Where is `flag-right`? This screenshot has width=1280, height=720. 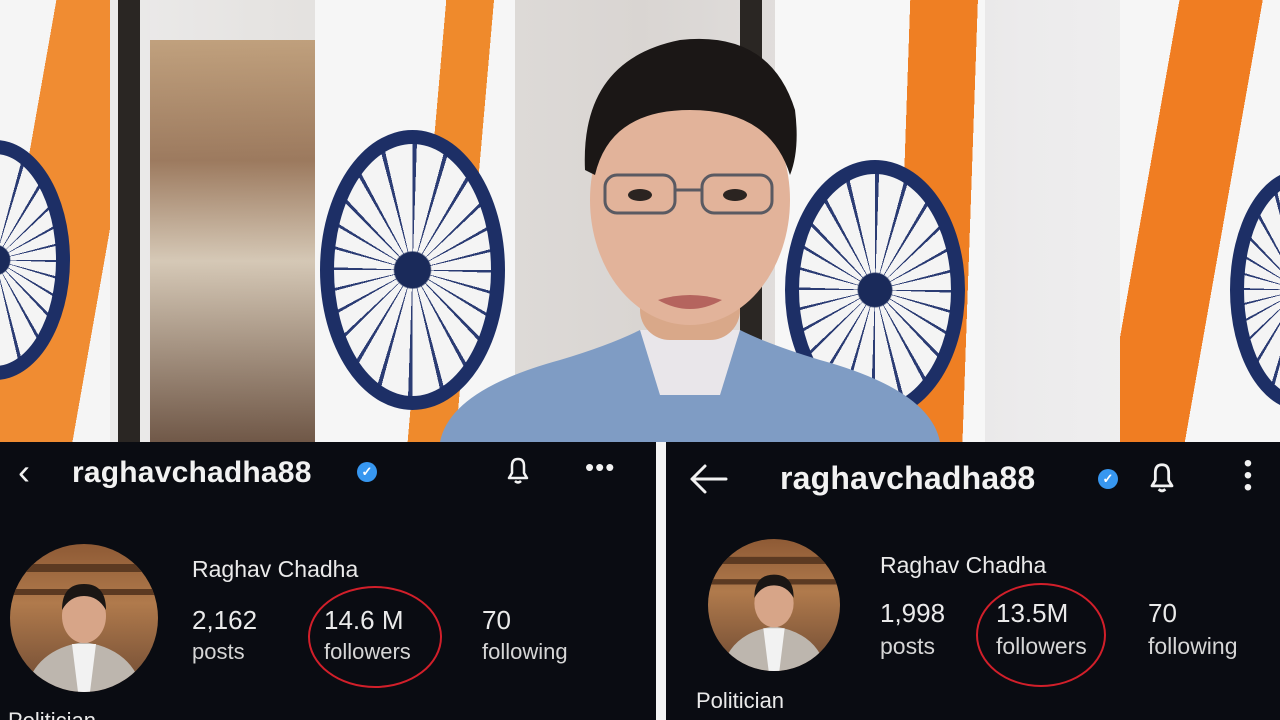 flag-right is located at coordinates (1200, 221).